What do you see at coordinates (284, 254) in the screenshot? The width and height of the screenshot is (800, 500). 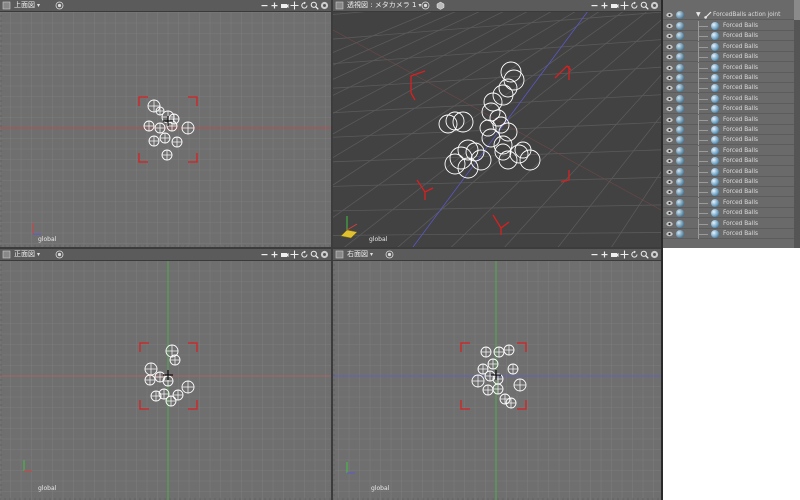 I see `camera-icon` at bounding box center [284, 254].